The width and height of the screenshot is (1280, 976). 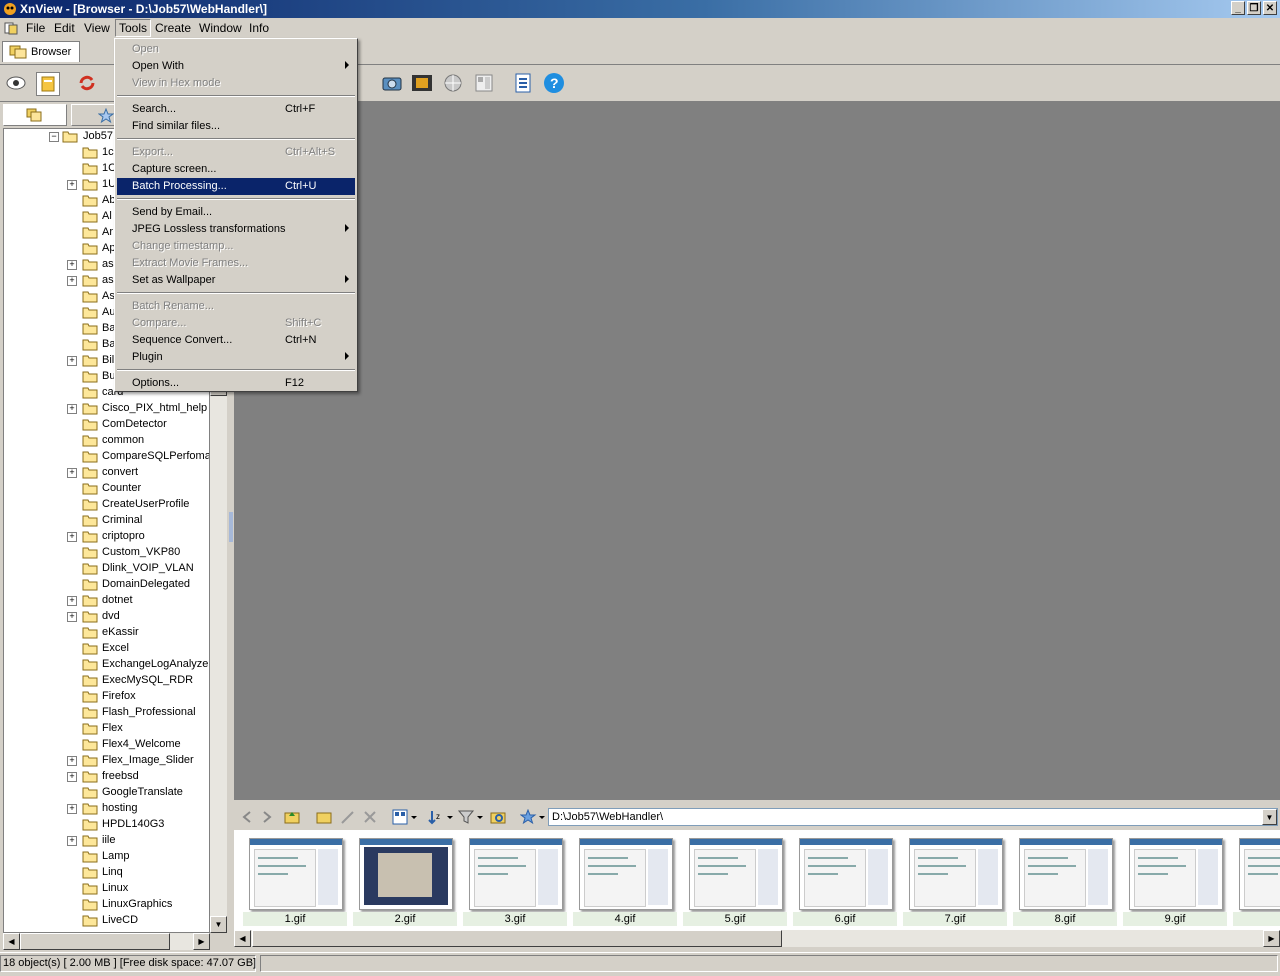 What do you see at coordinates (625, 882) in the screenshot?
I see `thumbnail-item: 4.gif` at bounding box center [625, 882].